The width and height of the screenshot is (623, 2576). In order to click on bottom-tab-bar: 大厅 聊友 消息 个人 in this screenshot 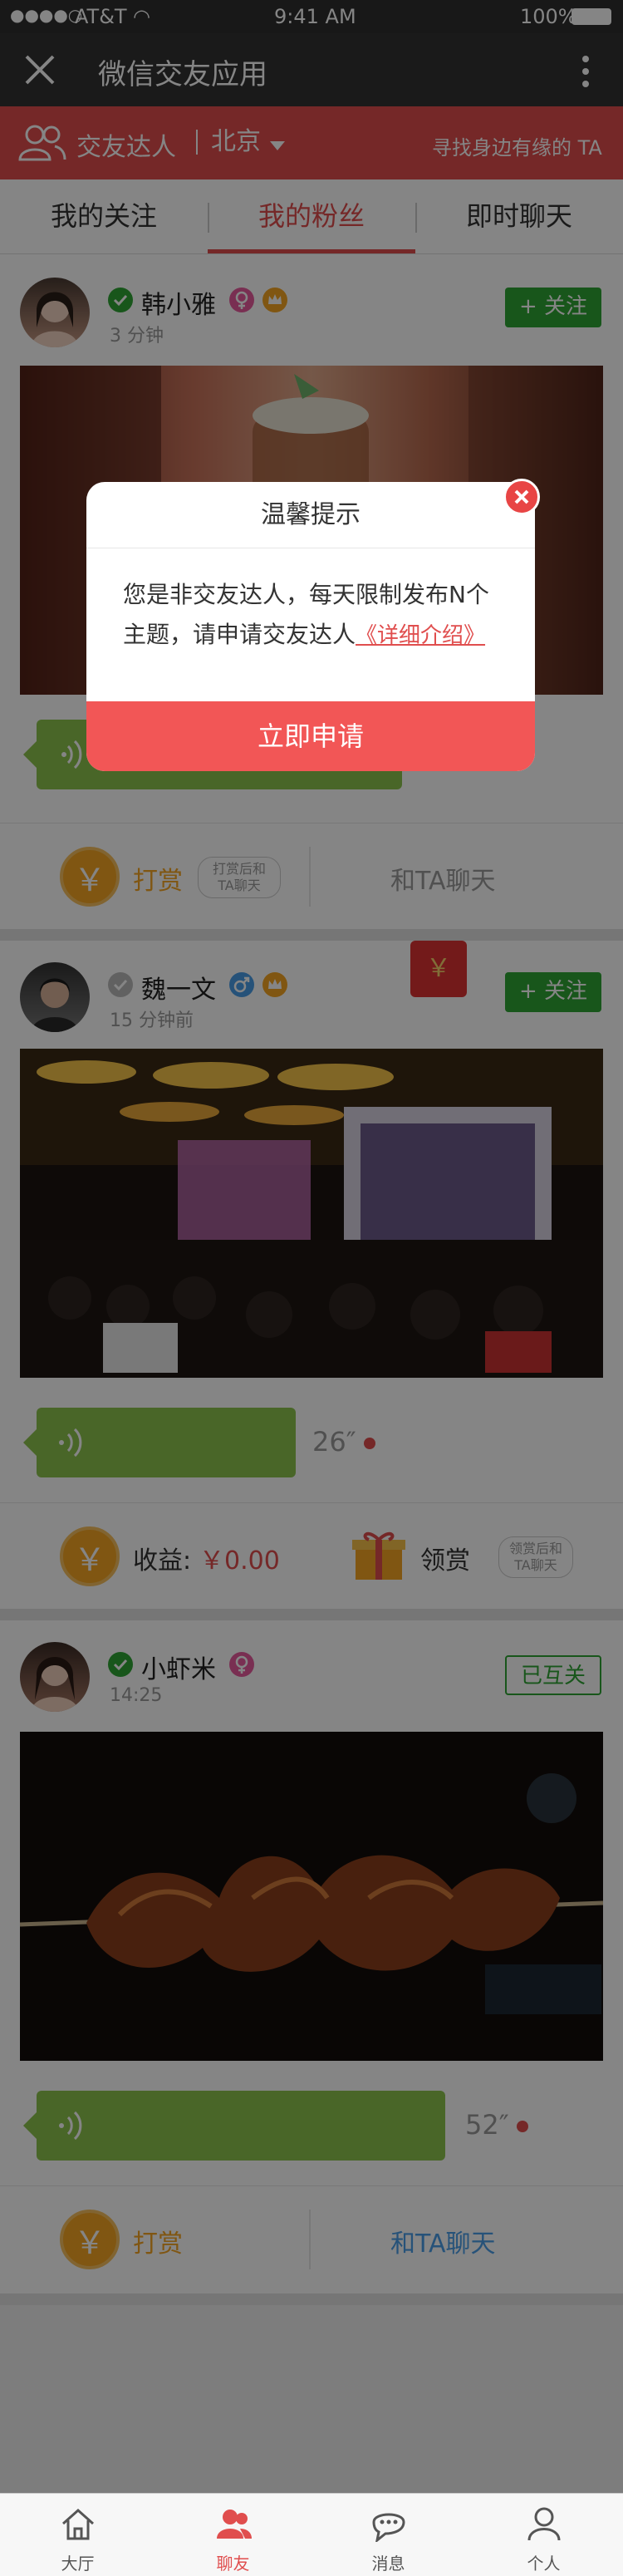, I will do `click(311, 2534)`.